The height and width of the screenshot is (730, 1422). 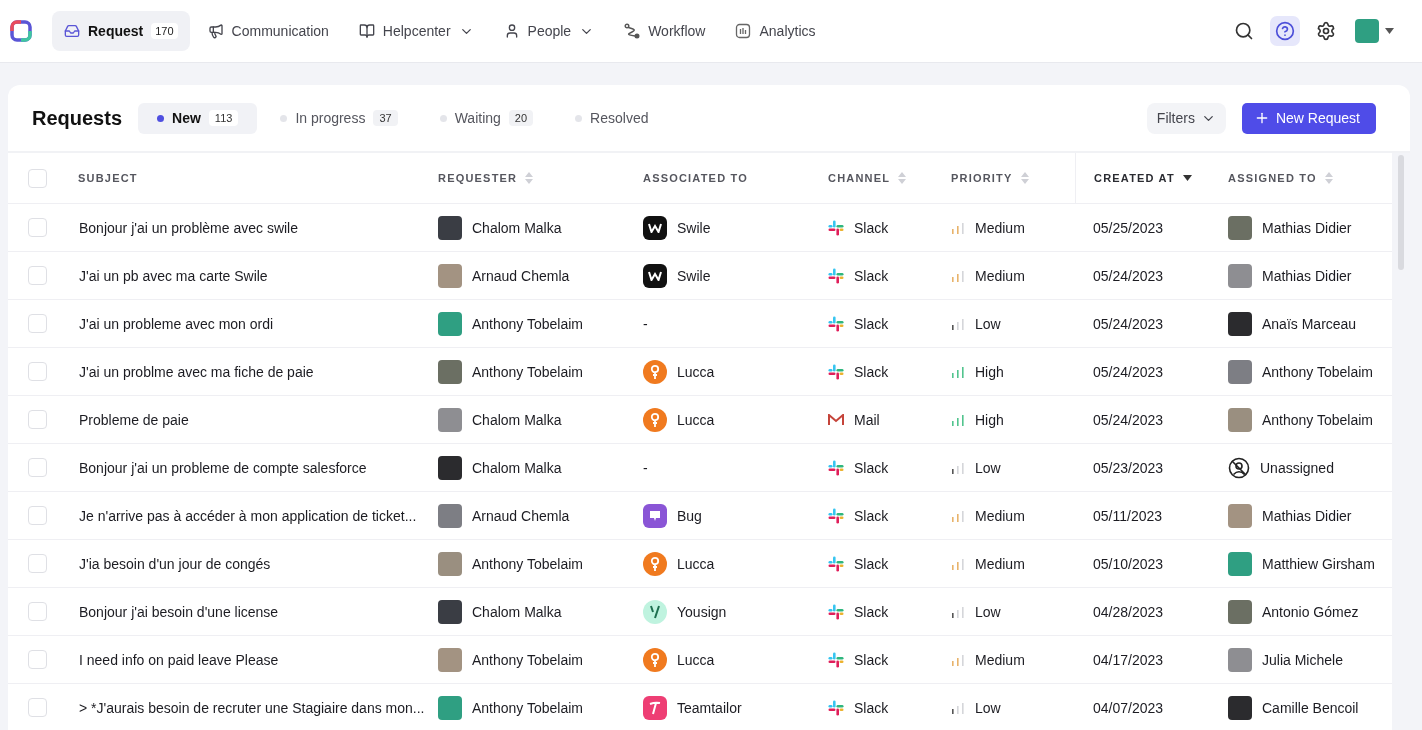 What do you see at coordinates (709, 707) in the screenshot?
I see `associated-name: Teamtailor` at bounding box center [709, 707].